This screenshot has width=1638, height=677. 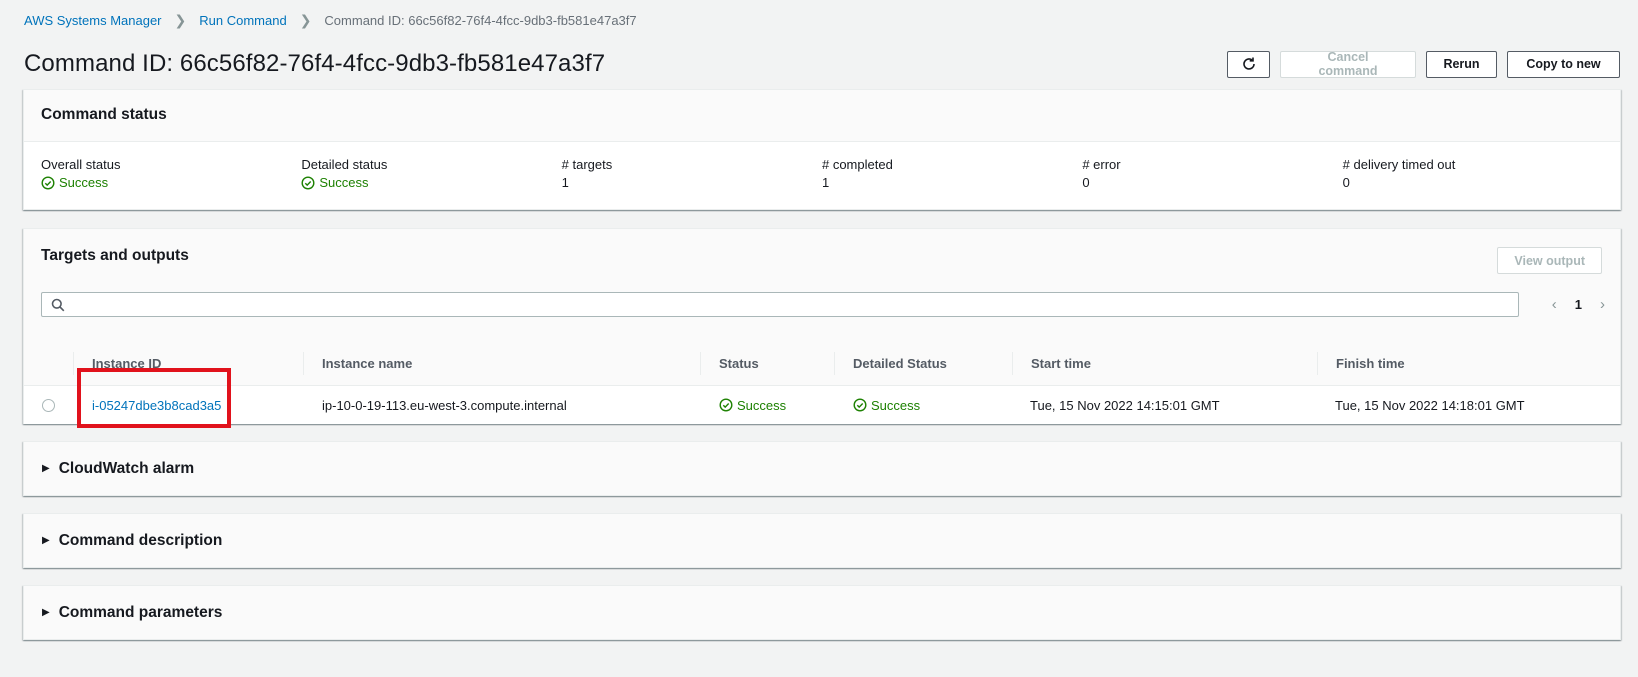 I want to click on command-status-title: Command status, so click(x=104, y=114).